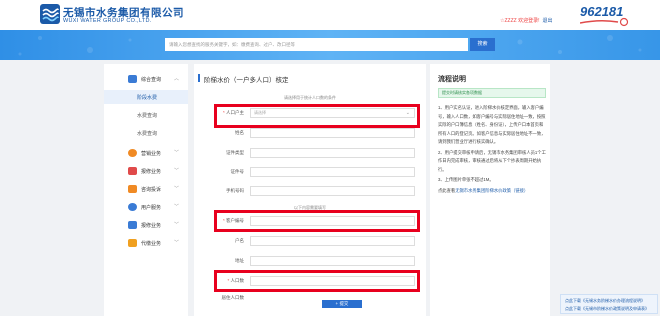  I want to click on sidebar-item-user-service: 用户服务 ﹀, so click(146, 207).